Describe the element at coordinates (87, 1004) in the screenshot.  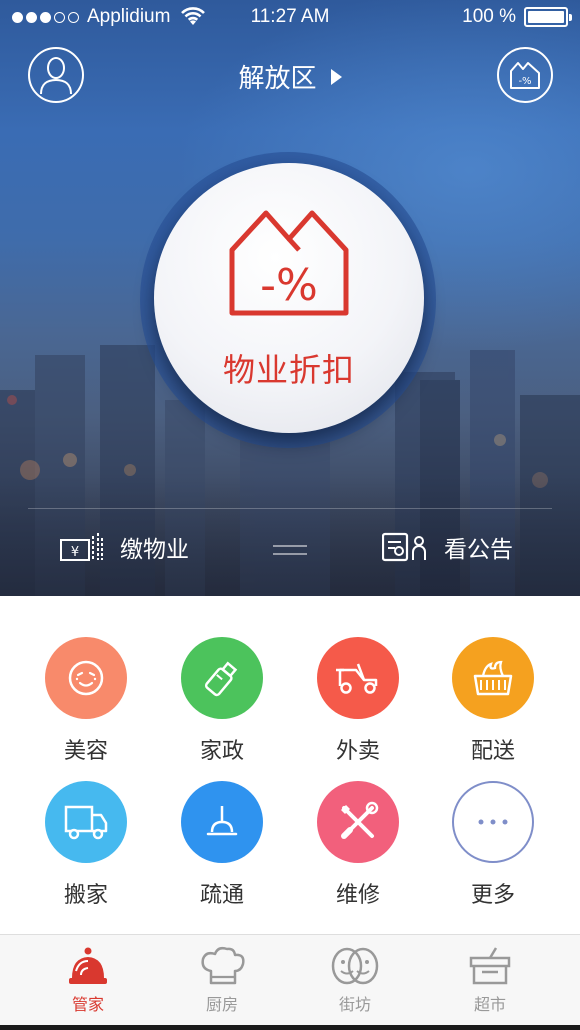
I see `tab-label: 管家` at that location.